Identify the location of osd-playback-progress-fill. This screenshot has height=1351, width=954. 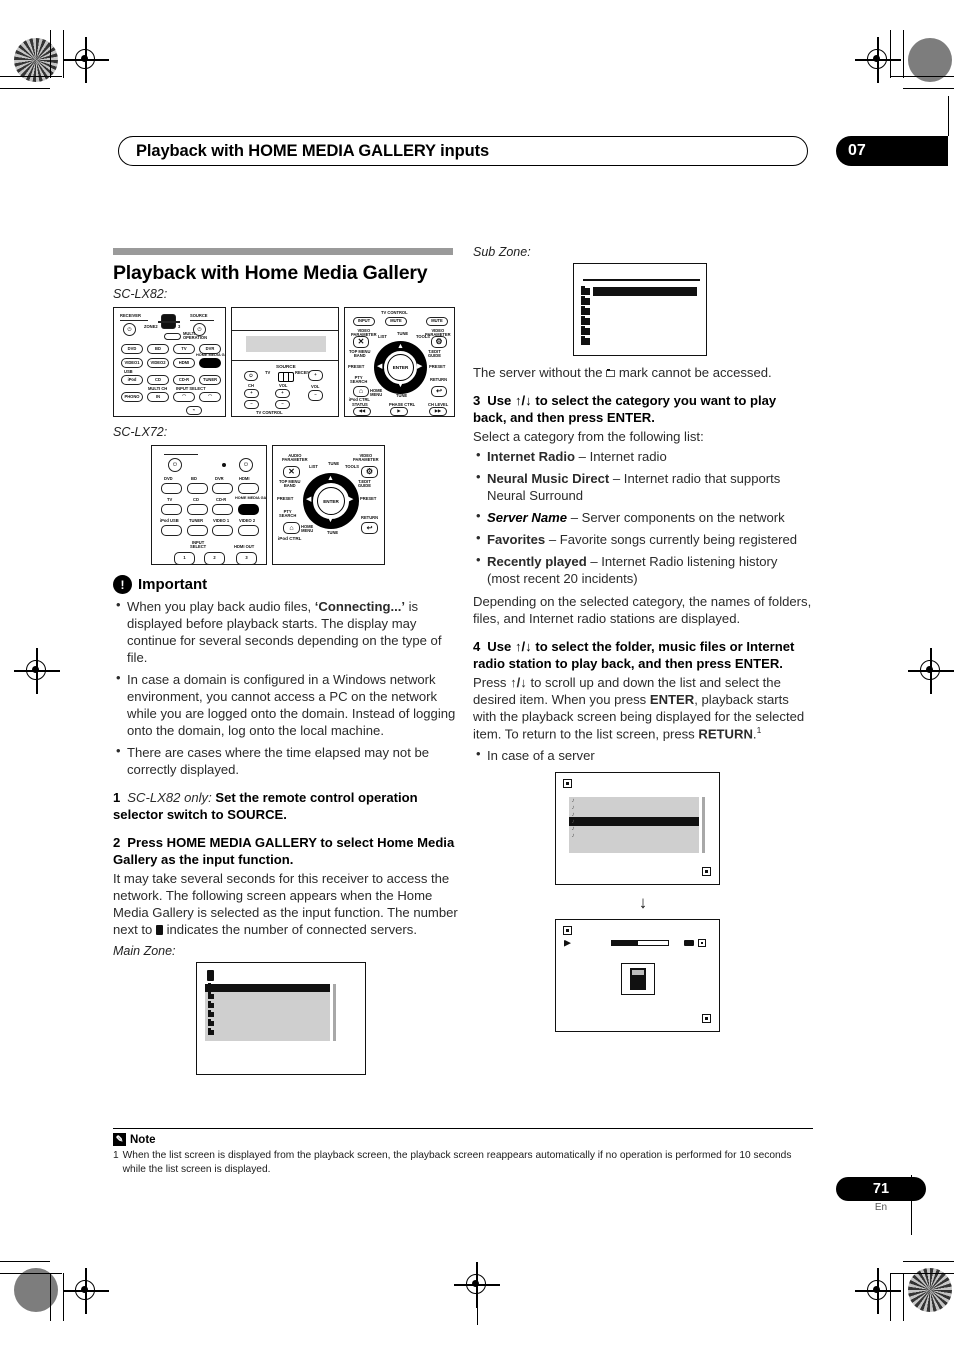
(625, 942).